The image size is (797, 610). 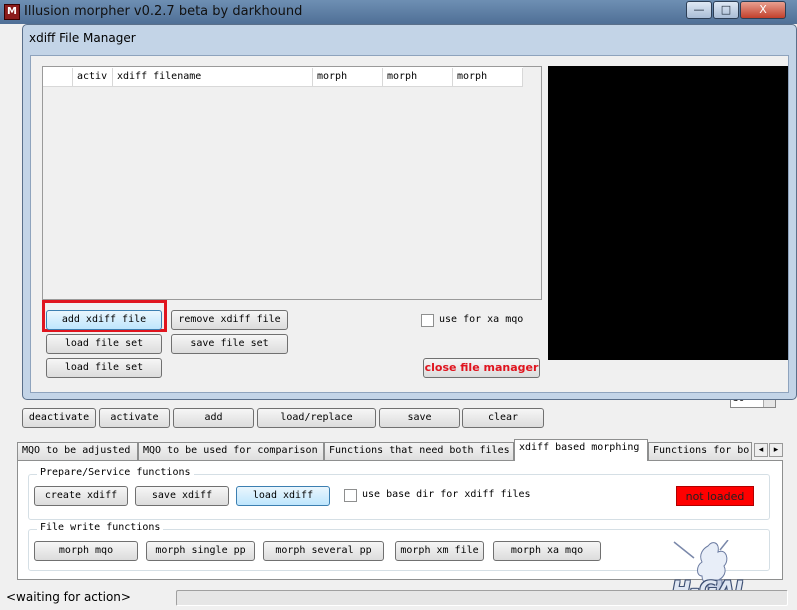 I want to click on col-header-morph-1: morph, so click(x=348, y=77).